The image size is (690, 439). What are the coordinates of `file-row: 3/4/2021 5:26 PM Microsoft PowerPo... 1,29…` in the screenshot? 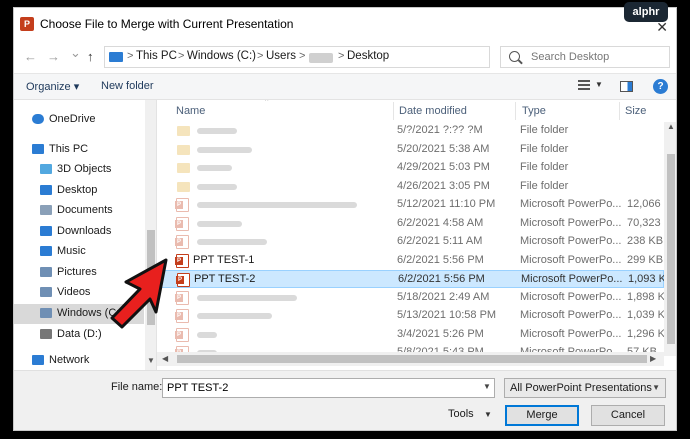 It's located at (410, 335).